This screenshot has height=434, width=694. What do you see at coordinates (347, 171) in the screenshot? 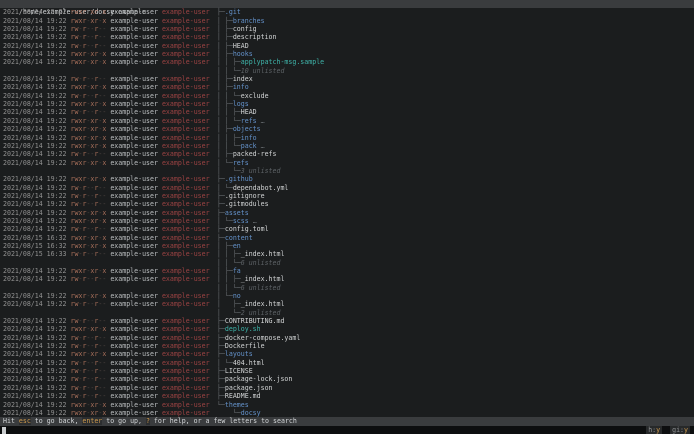
I see `tree-row: │ └─3 unlisted` at bounding box center [347, 171].